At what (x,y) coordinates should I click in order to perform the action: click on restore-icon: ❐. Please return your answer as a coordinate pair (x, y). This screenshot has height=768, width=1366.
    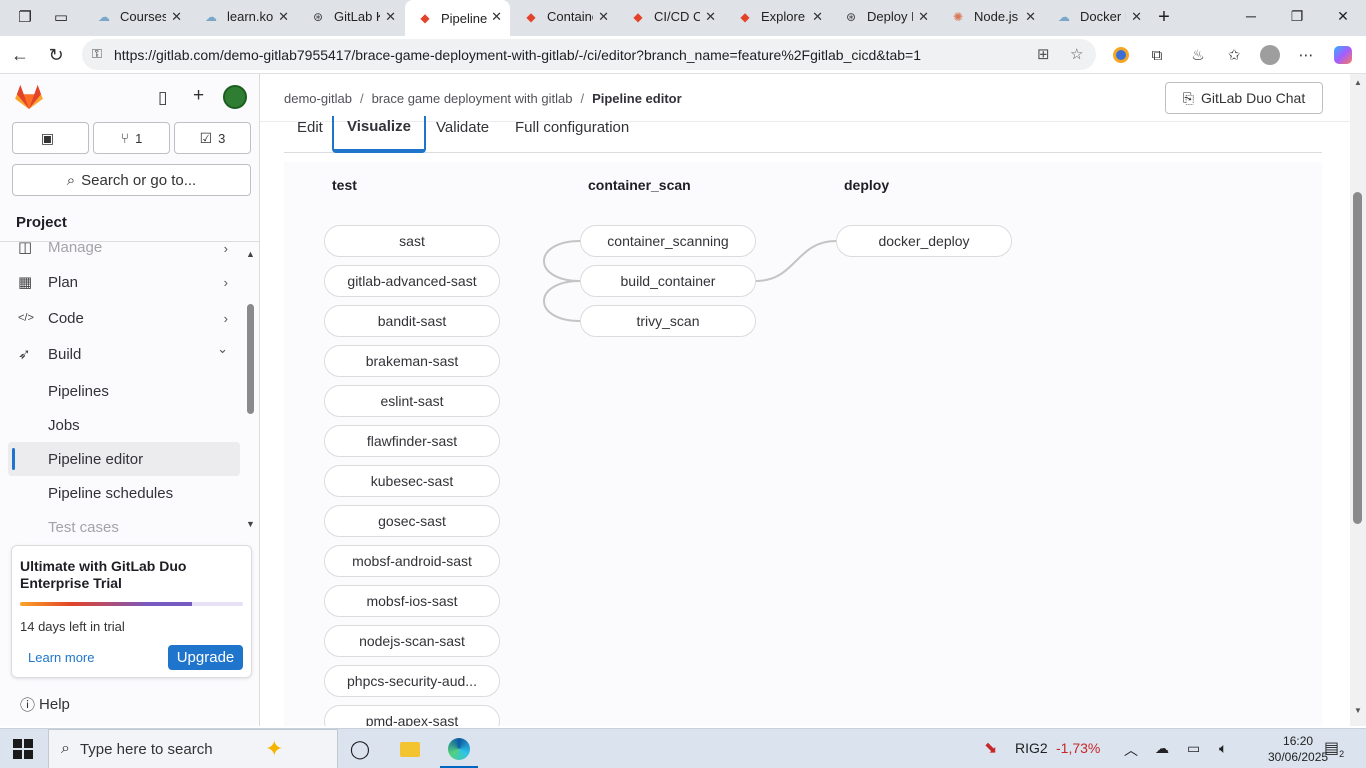
    Looking at the image, I should click on (1297, 16).